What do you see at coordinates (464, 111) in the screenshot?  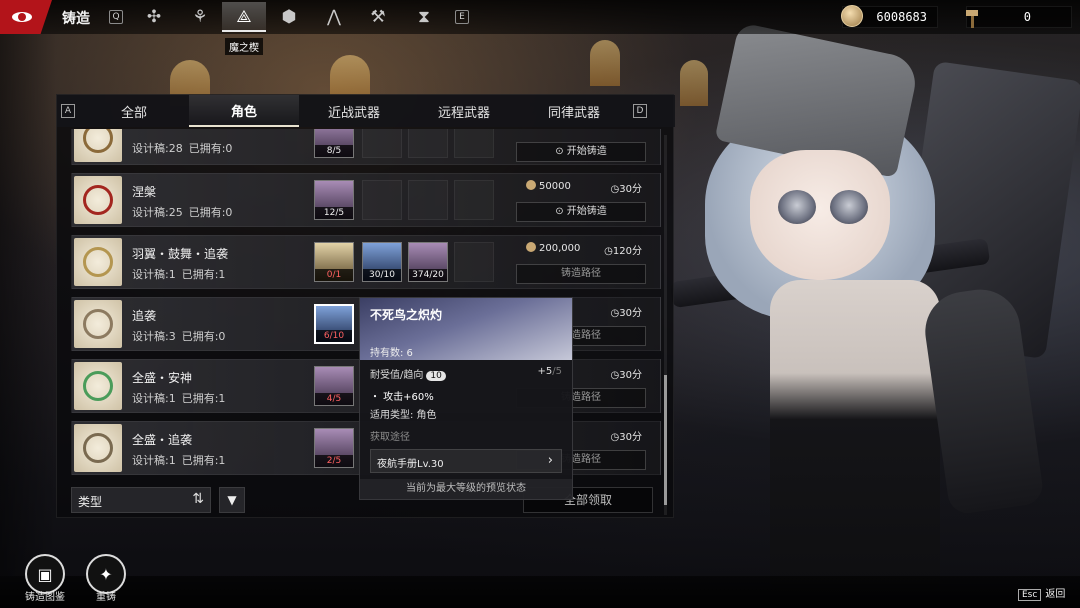 I see `category-ranged: 远程武器` at bounding box center [464, 111].